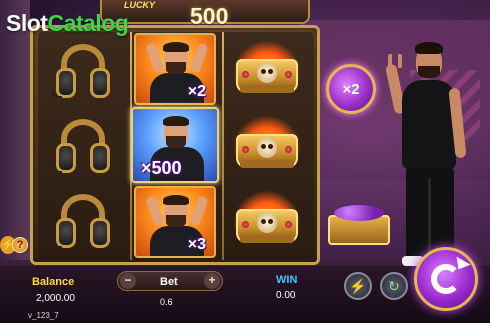 The width and height of the screenshot is (490, 323). What do you see at coordinates (27, 23) in the screenshot?
I see `watermark-part-1: Slot` at bounding box center [27, 23].